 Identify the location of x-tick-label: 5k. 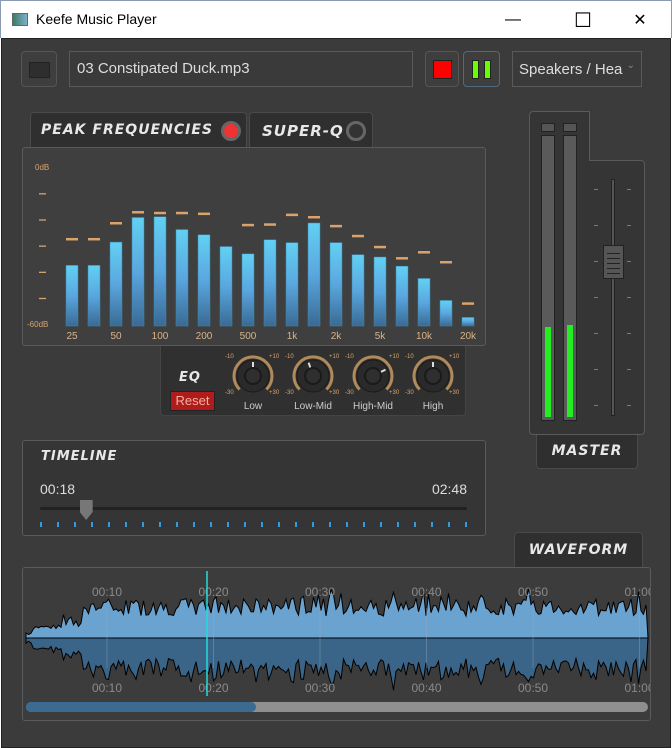
(381, 336).